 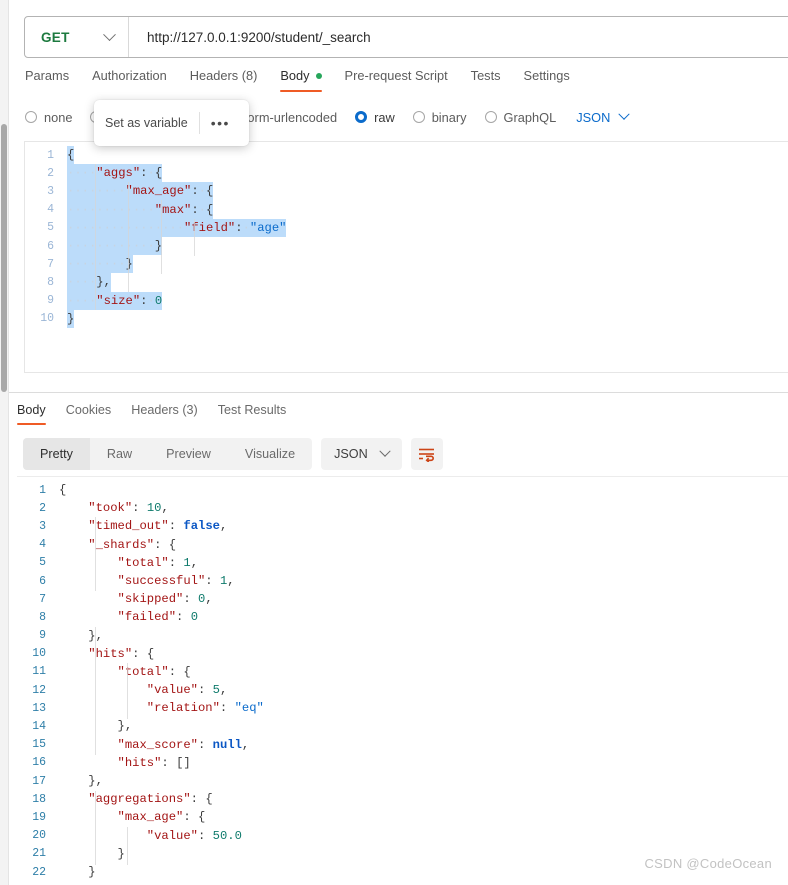 What do you see at coordinates (402, 654) in the screenshot?
I see `code-line: 10 "hits": {` at bounding box center [402, 654].